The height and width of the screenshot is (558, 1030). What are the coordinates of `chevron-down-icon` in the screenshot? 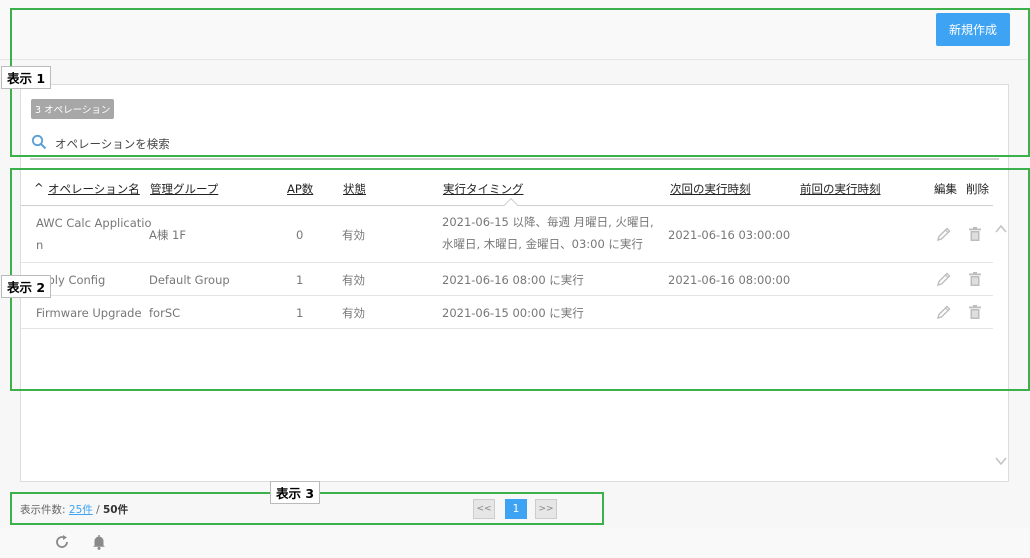 It's located at (1001, 460).